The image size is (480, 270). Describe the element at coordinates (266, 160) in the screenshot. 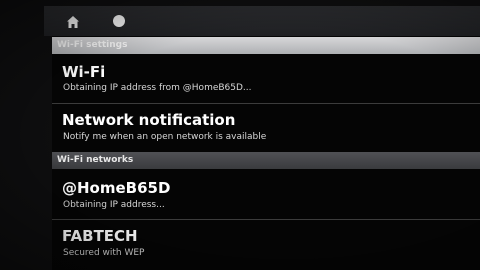

I see `wifi-networks-header: Wi-Fi networks` at that location.